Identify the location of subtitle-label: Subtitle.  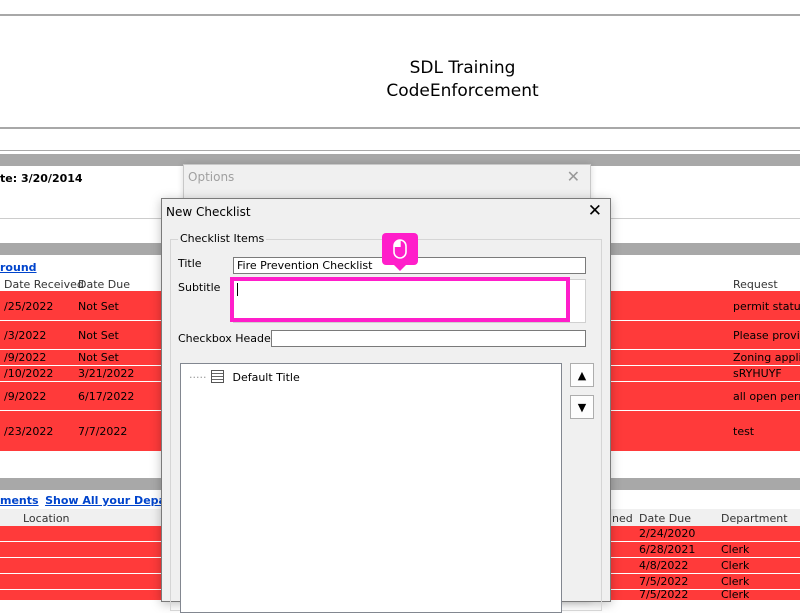
(199, 287).